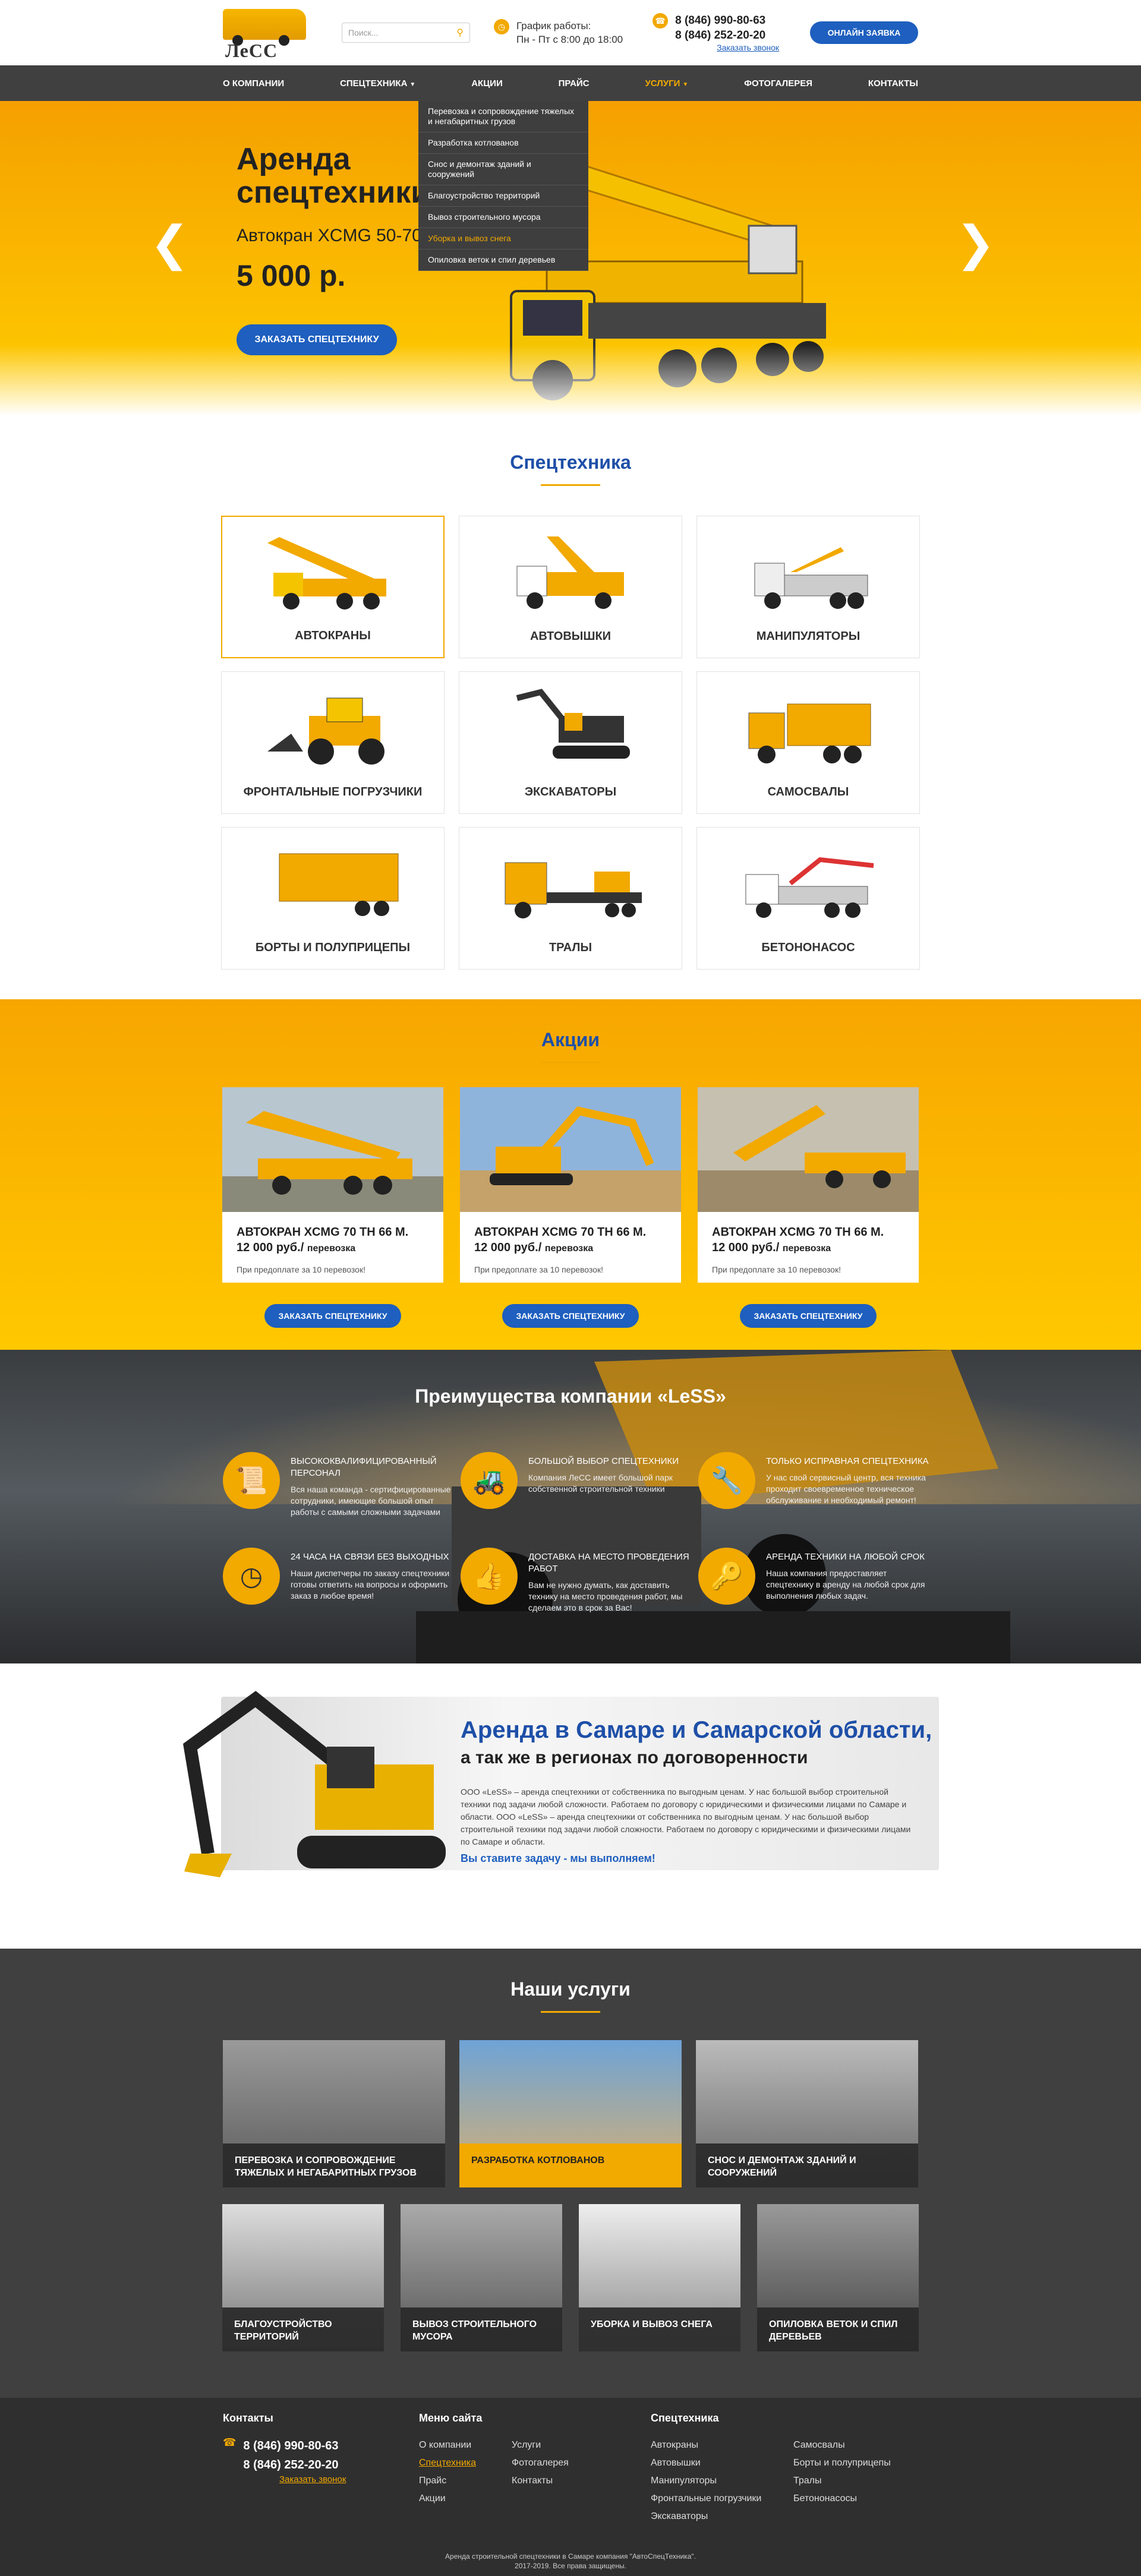 The image size is (1141, 2576). What do you see at coordinates (748, 47) in the screenshot?
I see `callback-link: Заказать звонок` at bounding box center [748, 47].